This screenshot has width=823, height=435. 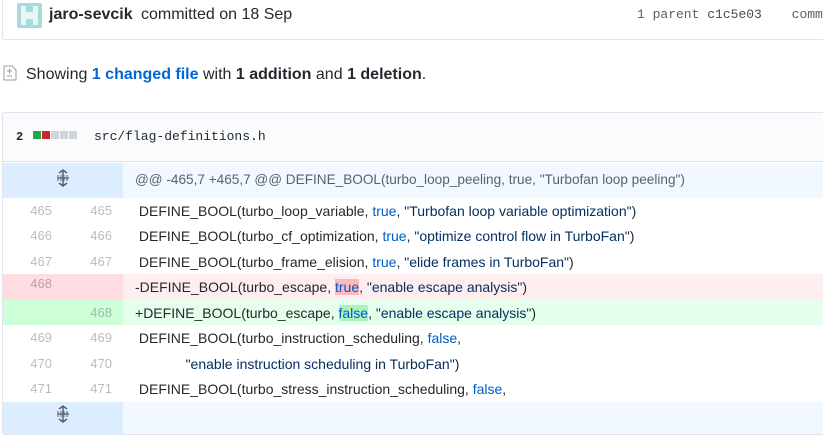 I want to click on parent-info: 1 parent c1c5e03 comm, so click(x=730, y=14).